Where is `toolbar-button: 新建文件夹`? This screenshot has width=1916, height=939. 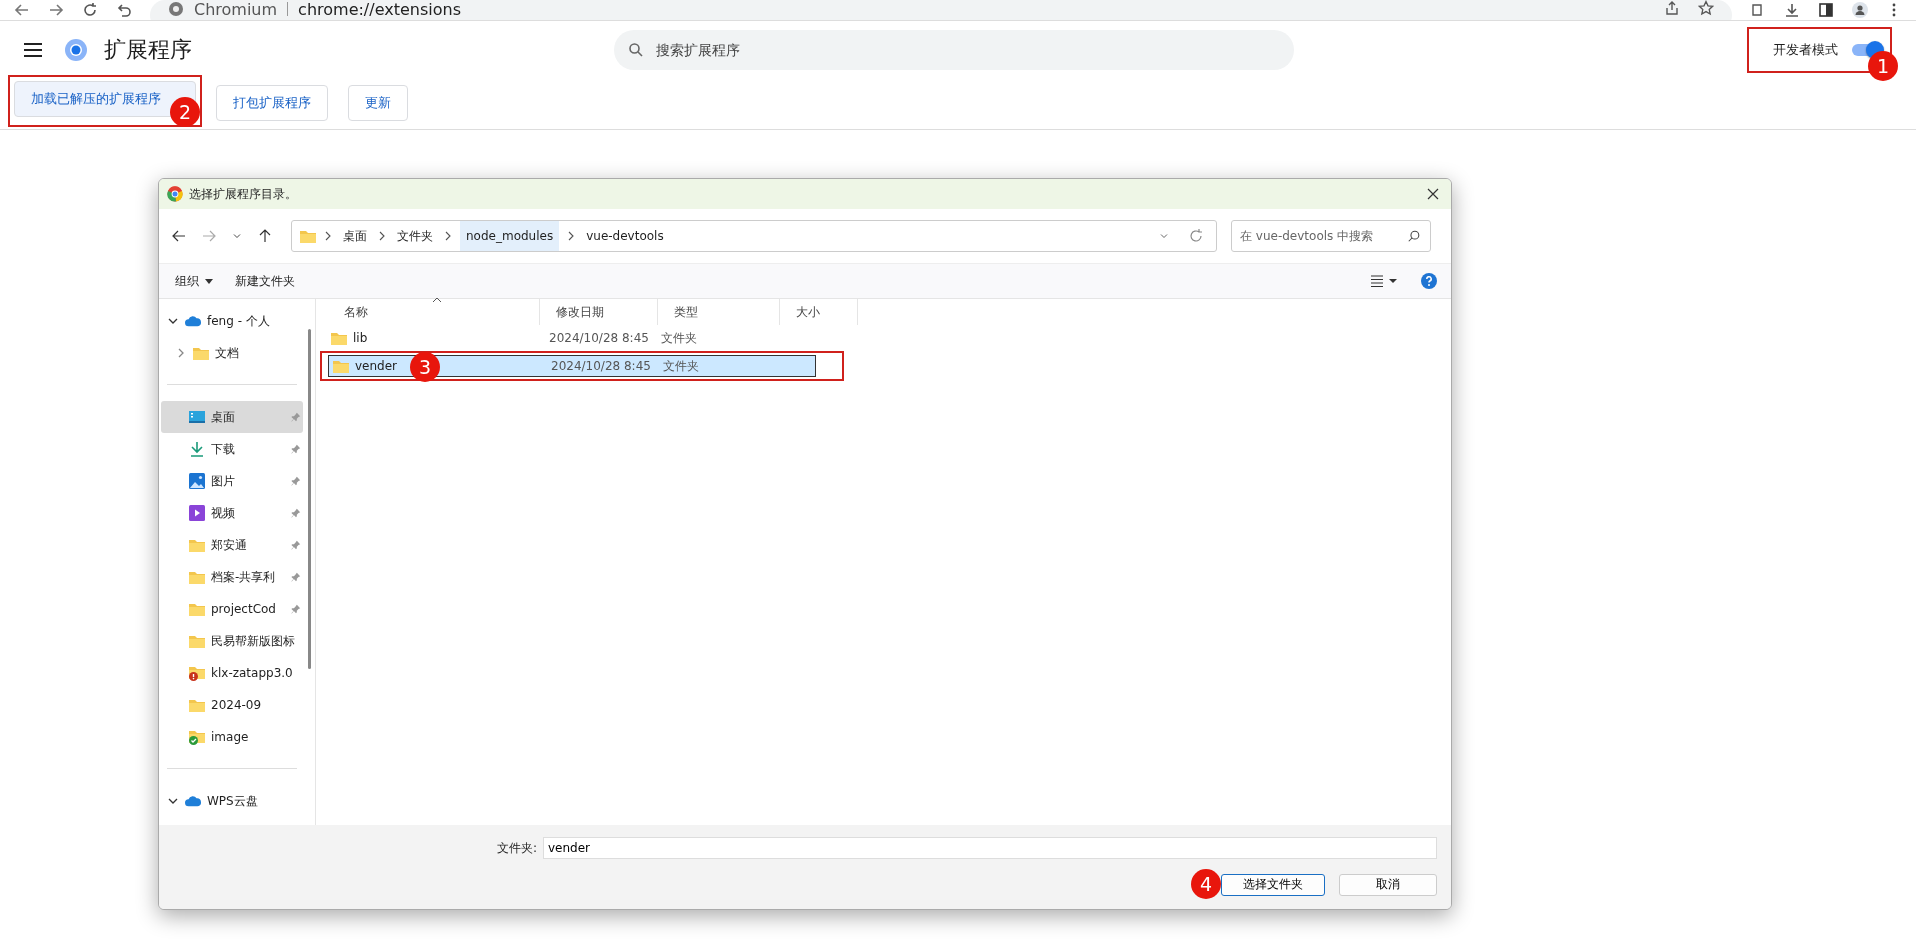
toolbar-button: 新建文件夹 is located at coordinates (265, 281).